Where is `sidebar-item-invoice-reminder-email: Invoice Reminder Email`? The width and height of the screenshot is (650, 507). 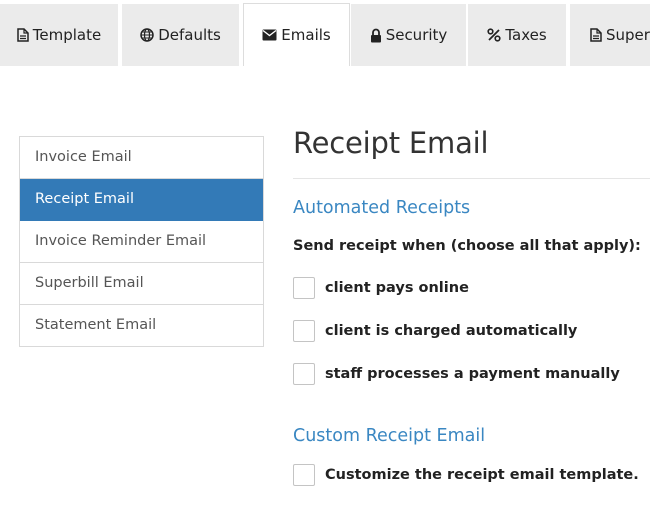
sidebar-item-invoice-reminder-email: Invoice Reminder Email is located at coordinates (141, 242).